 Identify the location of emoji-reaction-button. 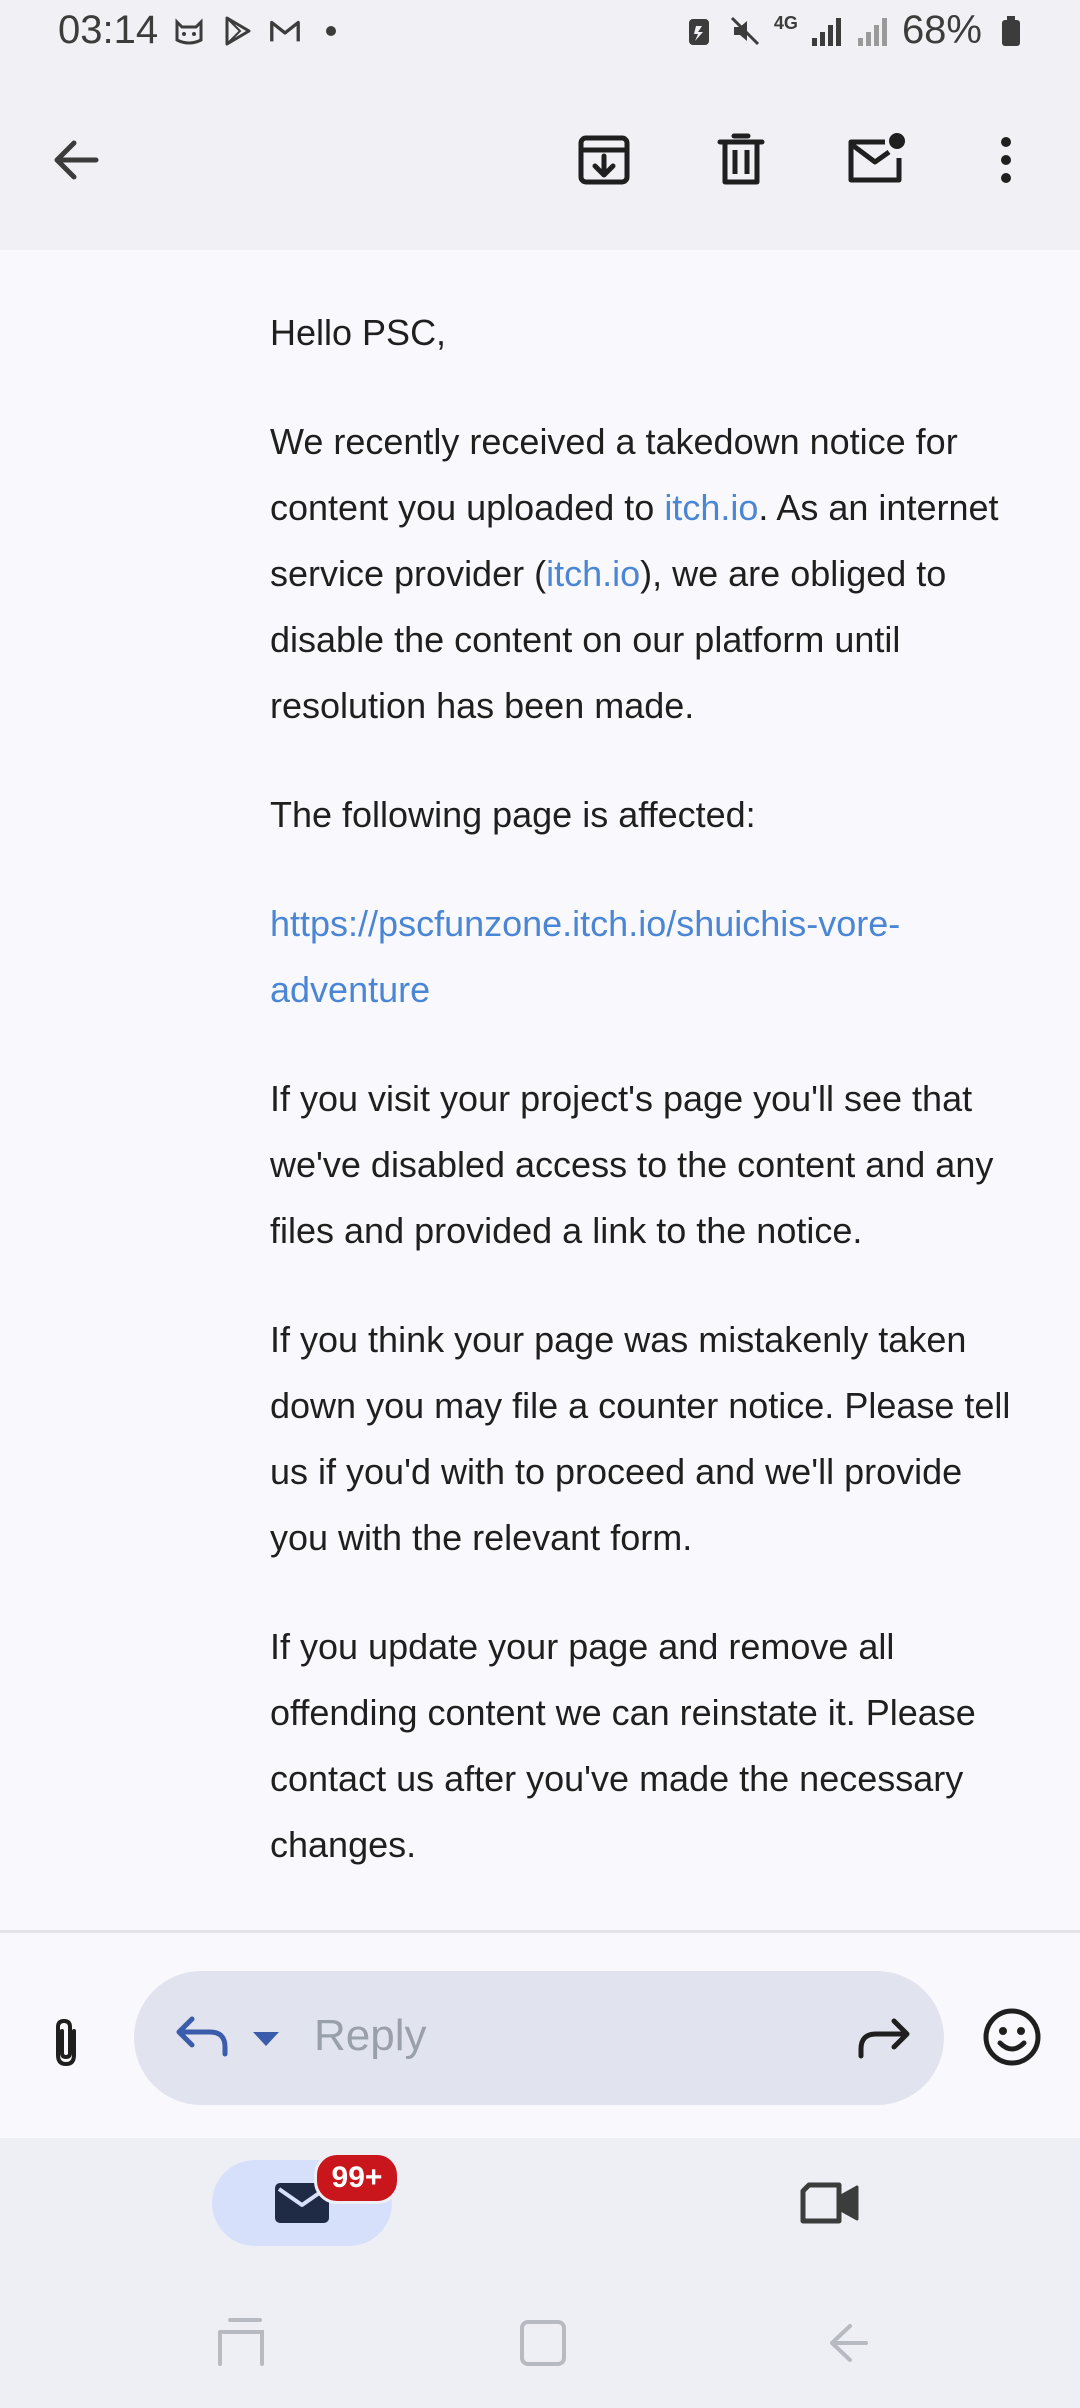
(1012, 2037).